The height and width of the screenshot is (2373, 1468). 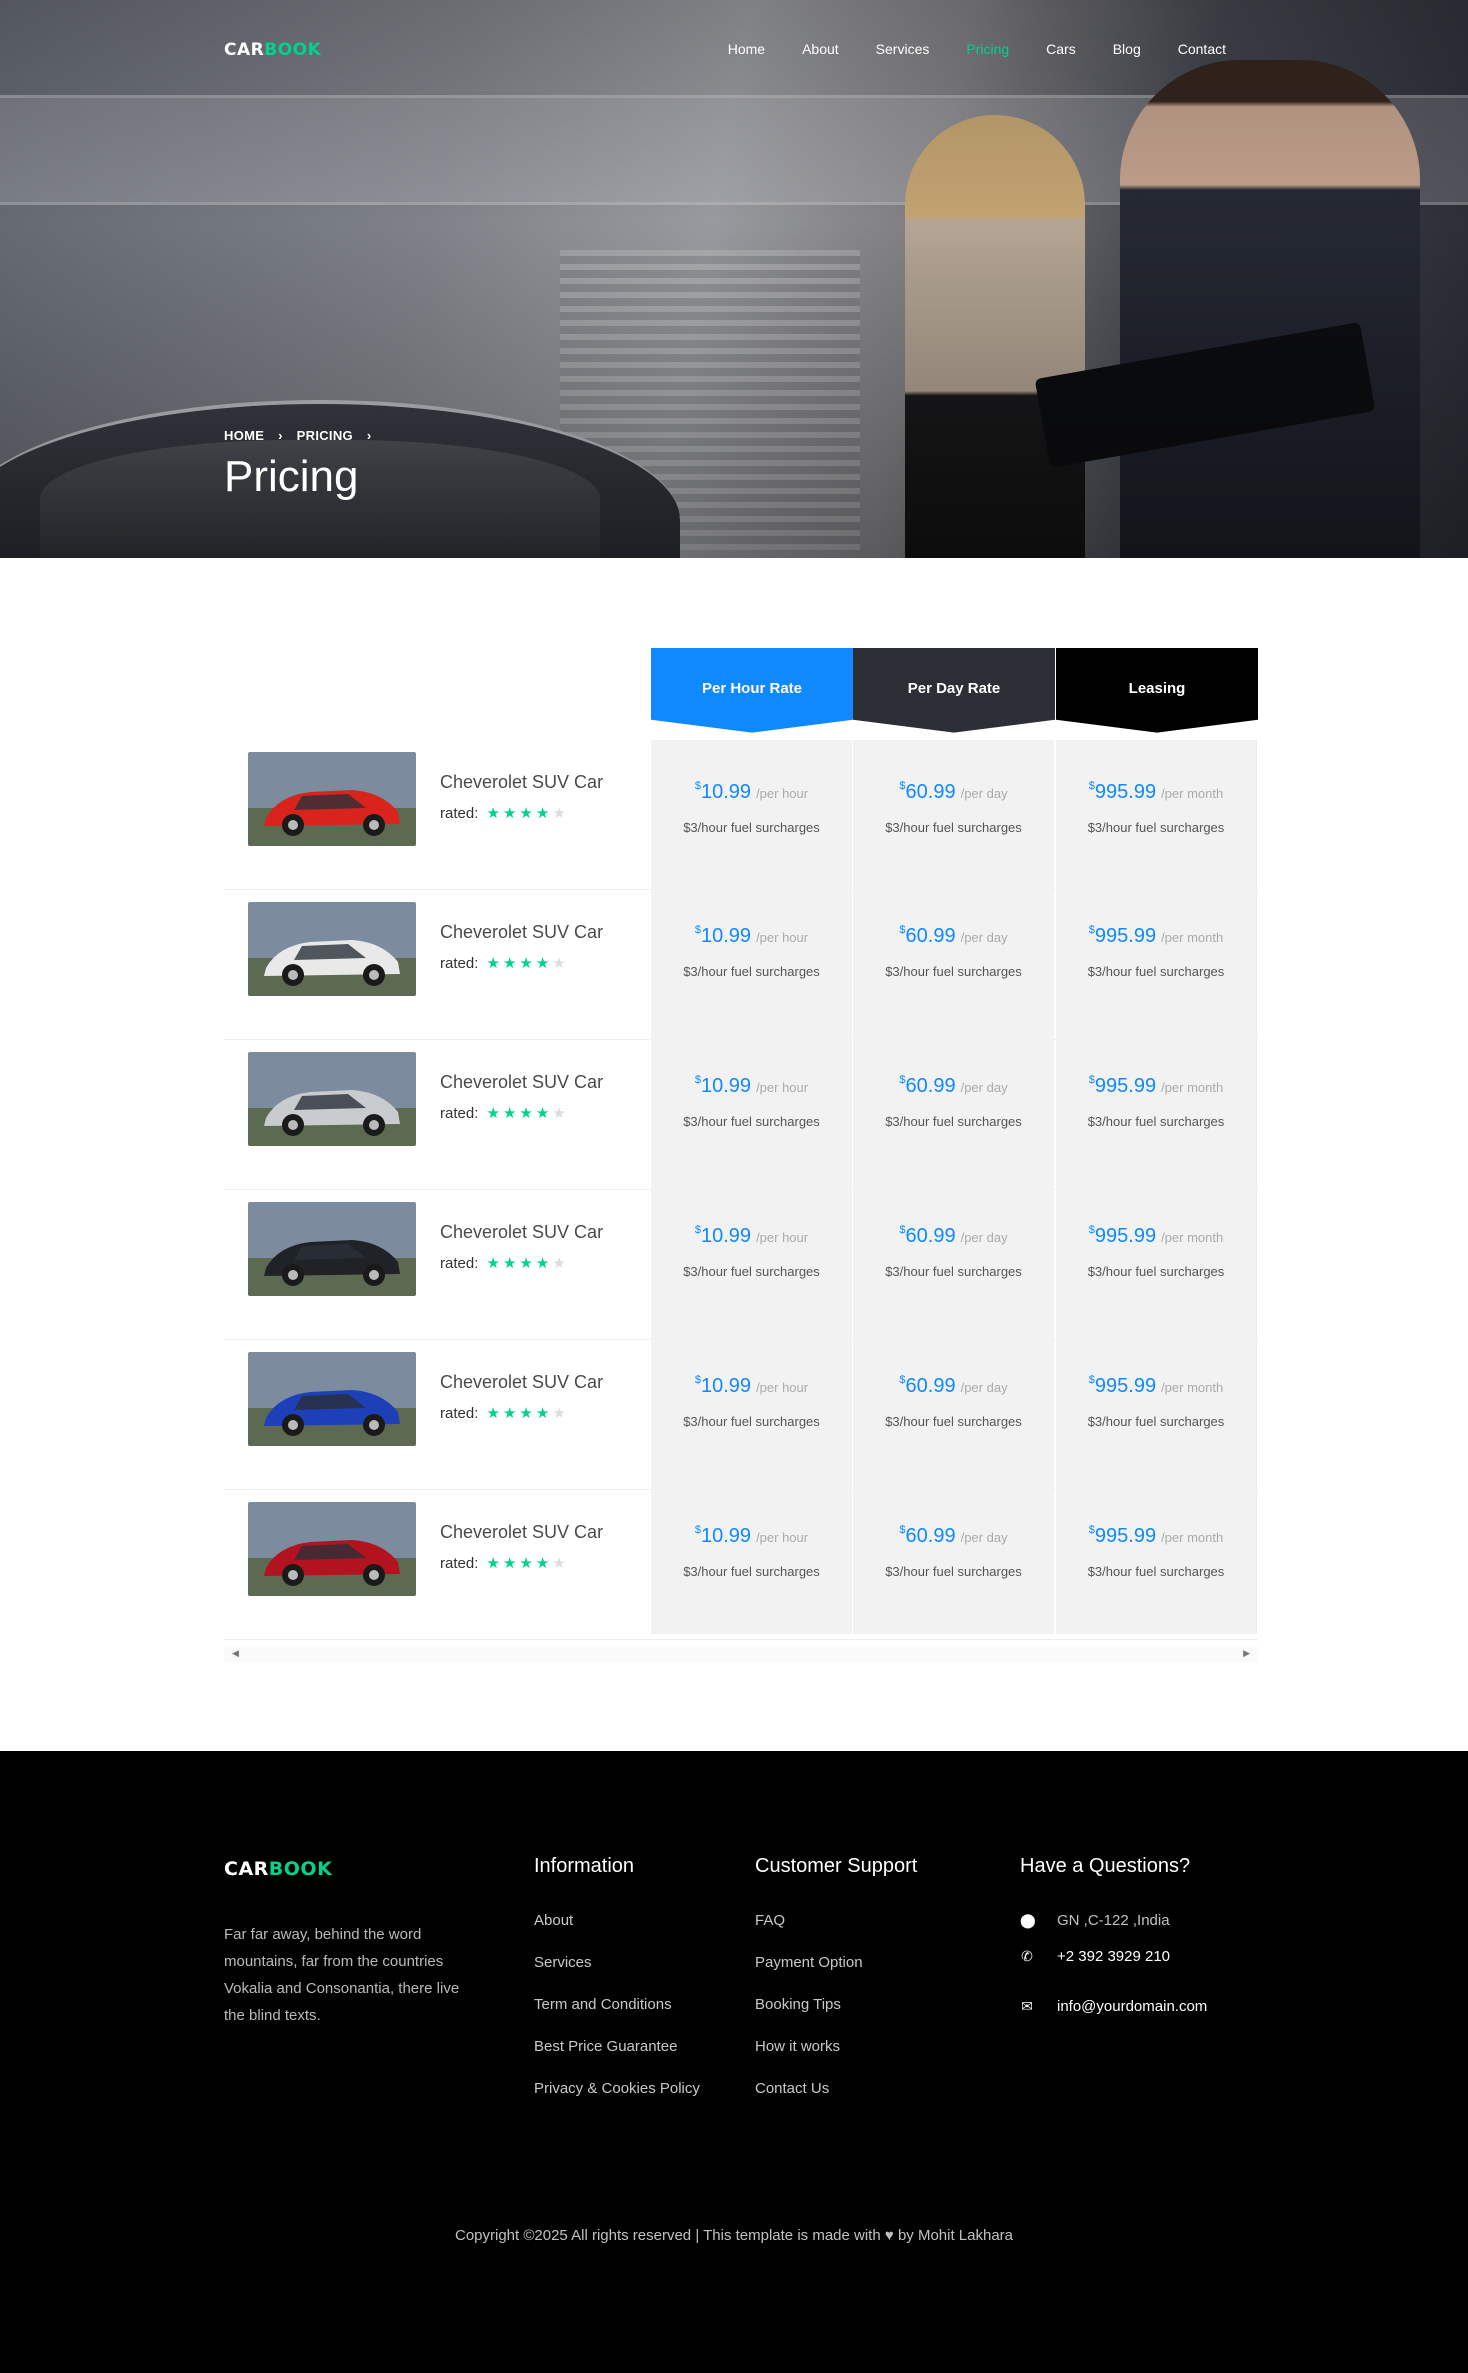 I want to click on footer-link-faq: FAQ, so click(x=836, y=1933).